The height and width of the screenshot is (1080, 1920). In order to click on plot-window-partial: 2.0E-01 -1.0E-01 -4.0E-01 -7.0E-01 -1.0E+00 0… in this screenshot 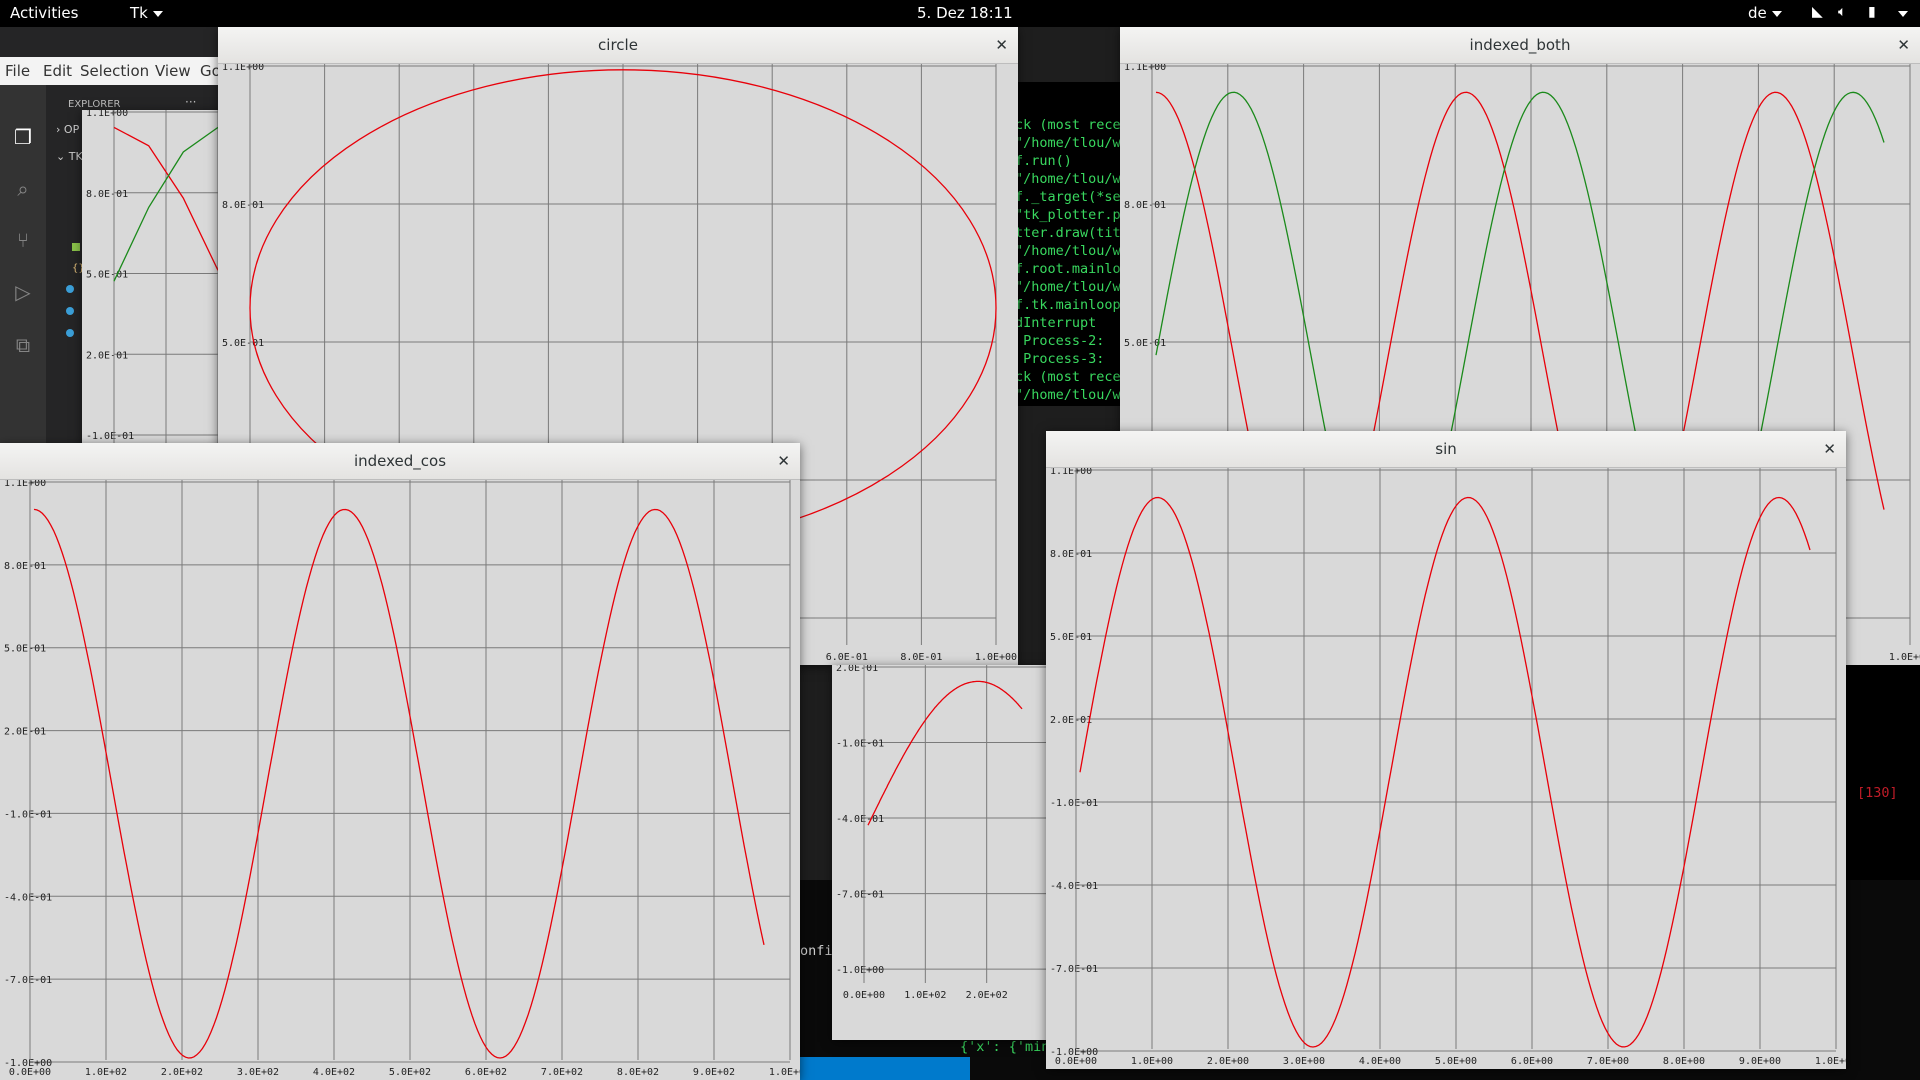, I will do `click(942, 852)`.